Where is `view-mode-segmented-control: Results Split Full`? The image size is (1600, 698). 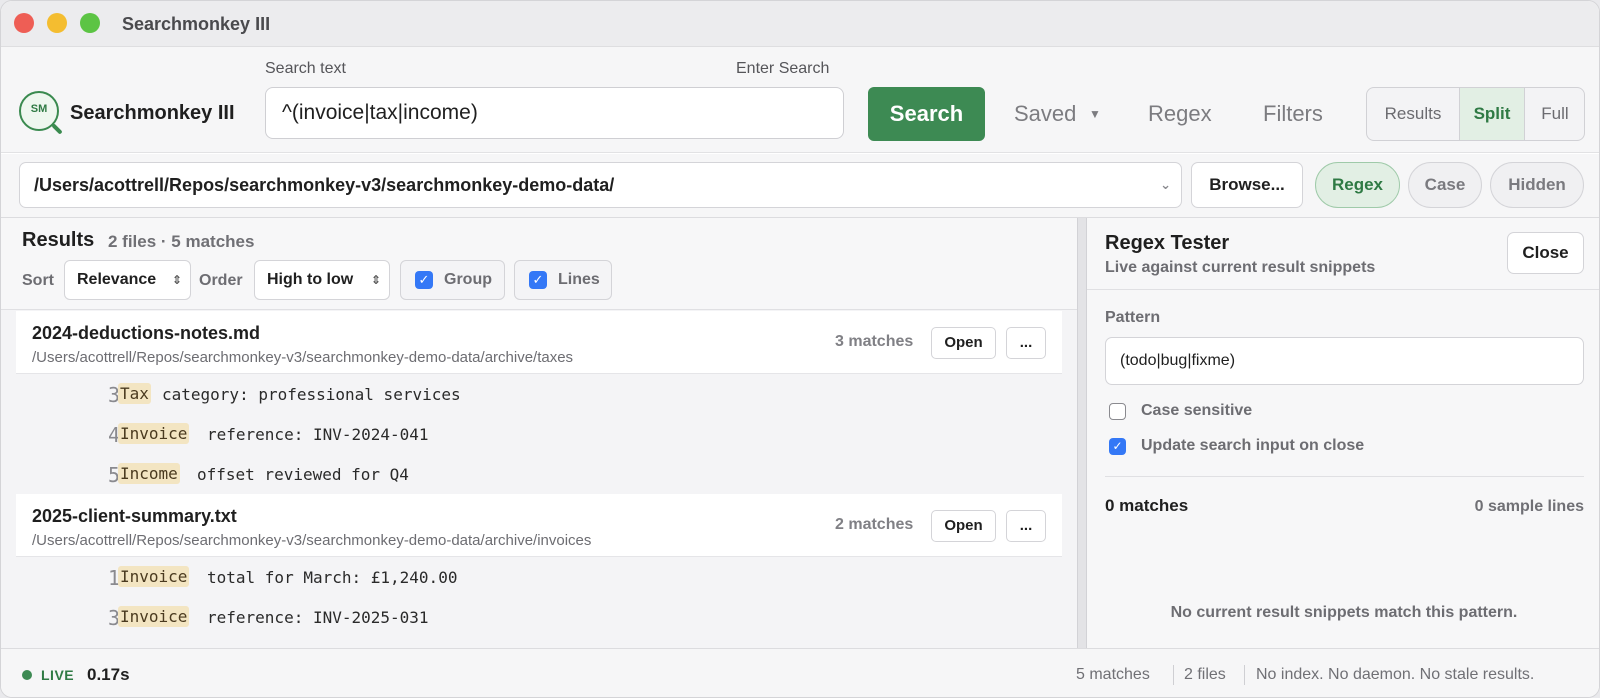 view-mode-segmented-control: Results Split Full is located at coordinates (1475, 114).